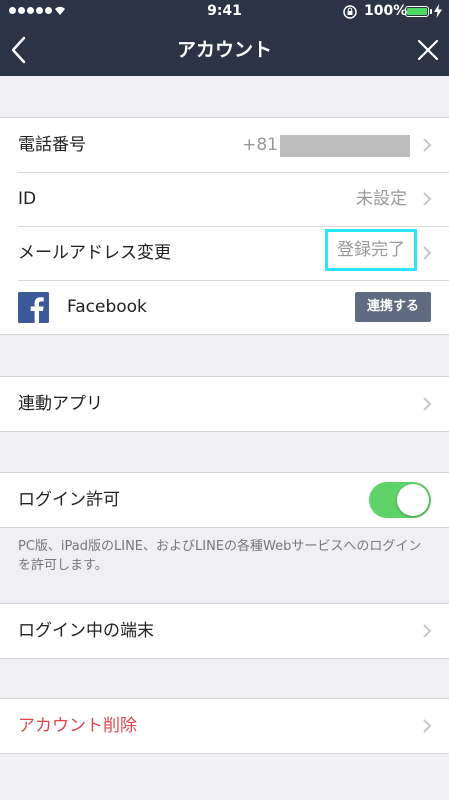 This screenshot has width=449, height=800. What do you see at coordinates (224, 199) in the screenshot?
I see `id-row: ID 未設定` at bounding box center [224, 199].